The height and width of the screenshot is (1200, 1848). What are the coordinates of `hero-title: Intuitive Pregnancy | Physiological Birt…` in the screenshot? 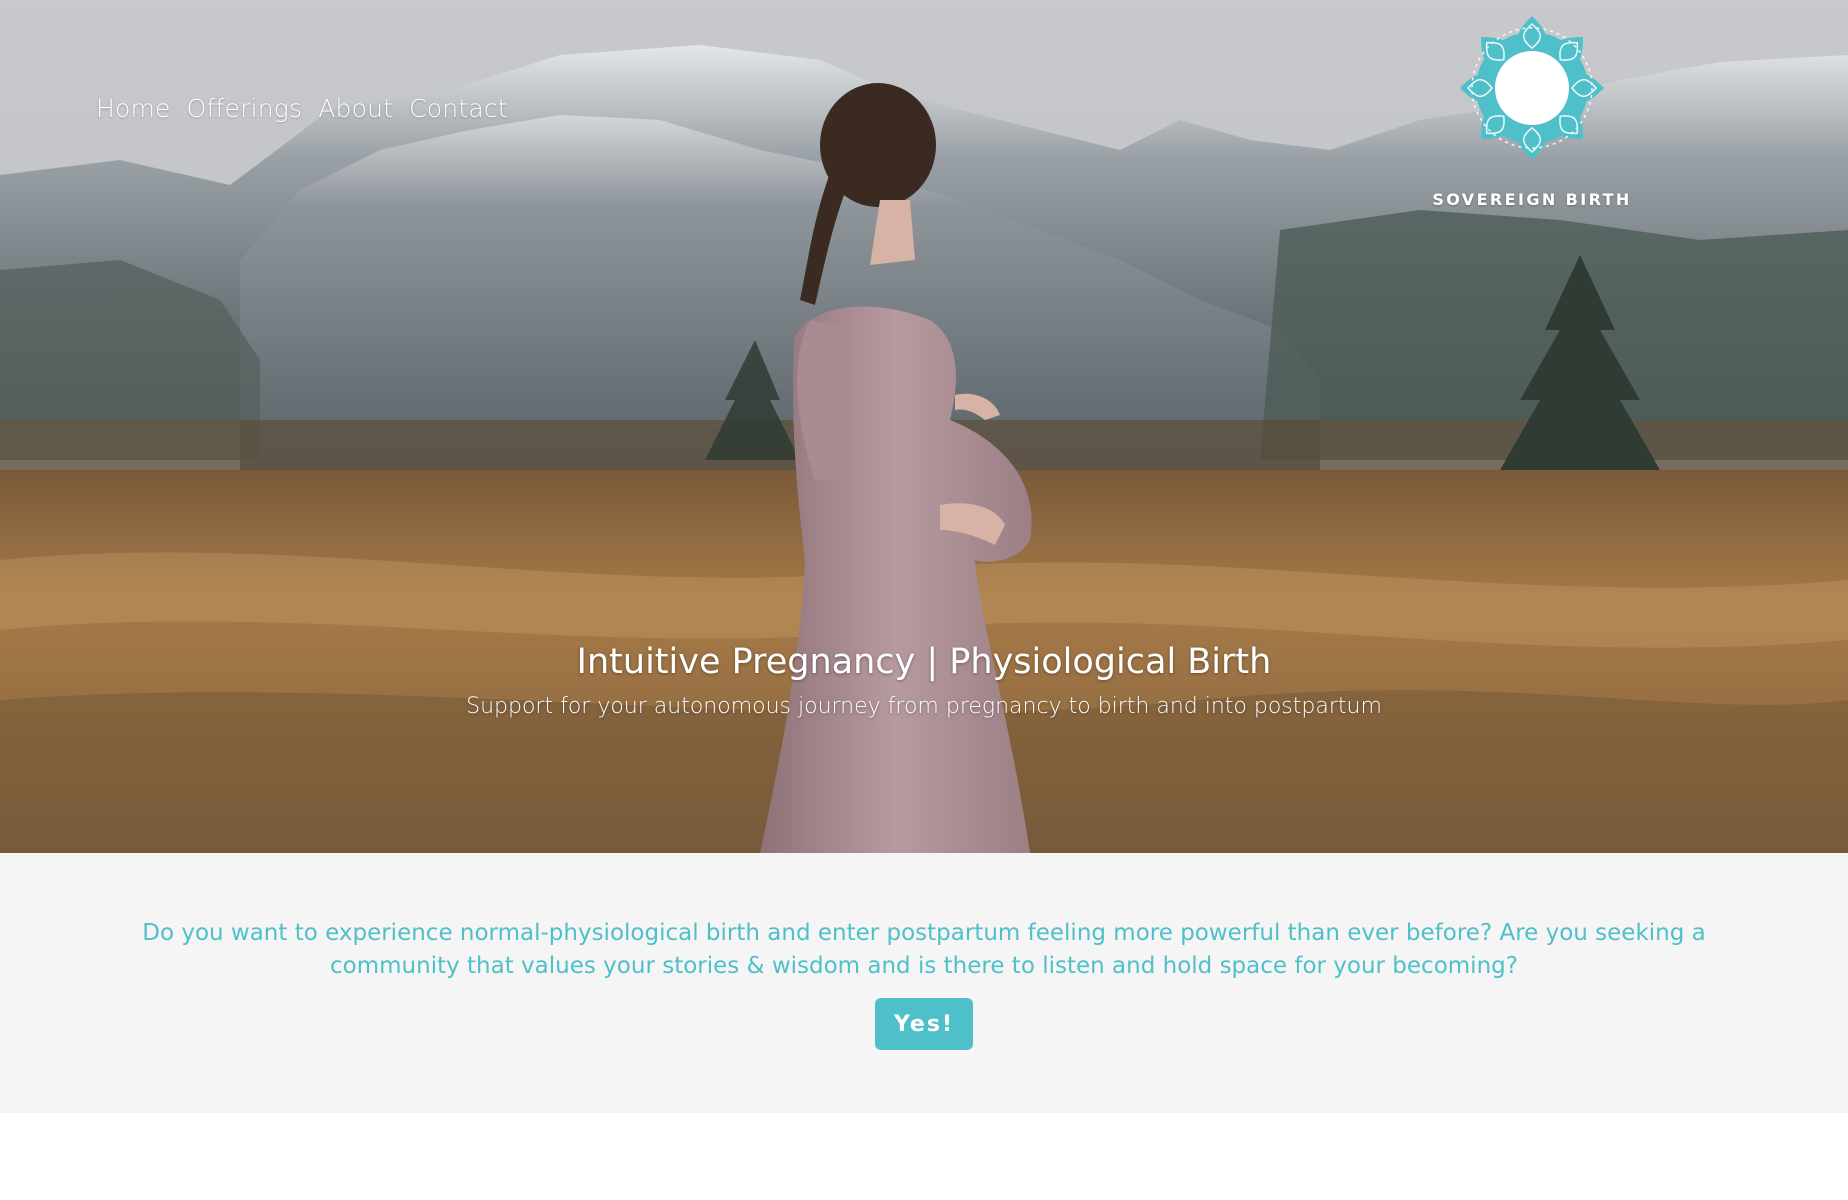 It's located at (924, 662).